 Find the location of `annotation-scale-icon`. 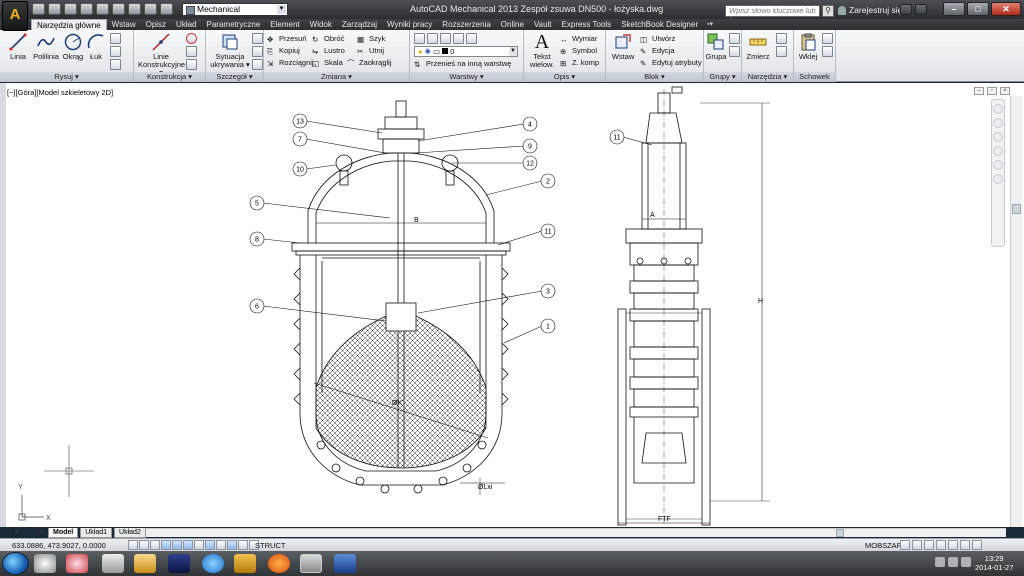

annotation-scale-icon is located at coordinates (905, 545).